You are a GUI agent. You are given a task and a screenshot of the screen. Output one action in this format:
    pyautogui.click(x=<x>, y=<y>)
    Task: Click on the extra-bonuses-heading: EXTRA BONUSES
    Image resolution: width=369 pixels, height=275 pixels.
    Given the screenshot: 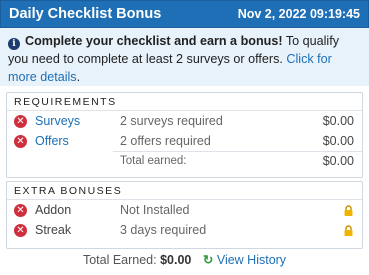 What is the action you would take?
    pyautogui.click(x=184, y=191)
    